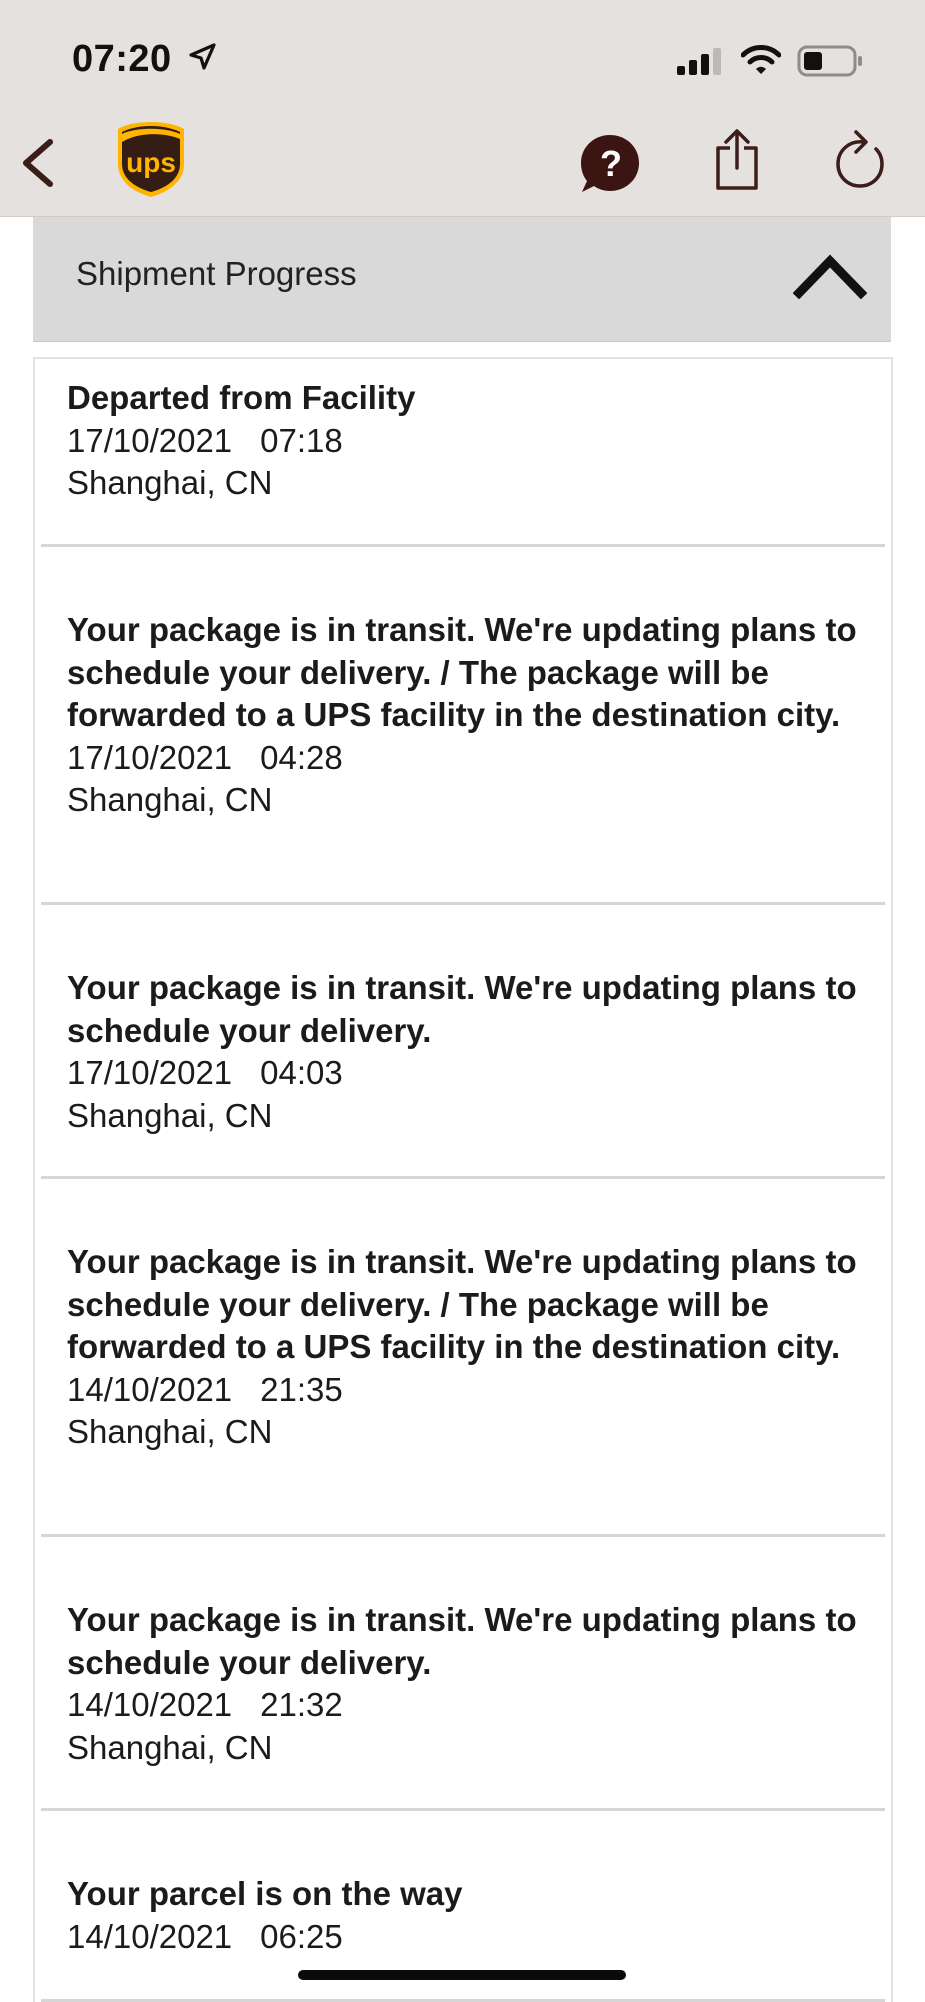 The image size is (925, 2002). I want to click on shipment-progress-header: Shipment Progress, so click(462, 279).